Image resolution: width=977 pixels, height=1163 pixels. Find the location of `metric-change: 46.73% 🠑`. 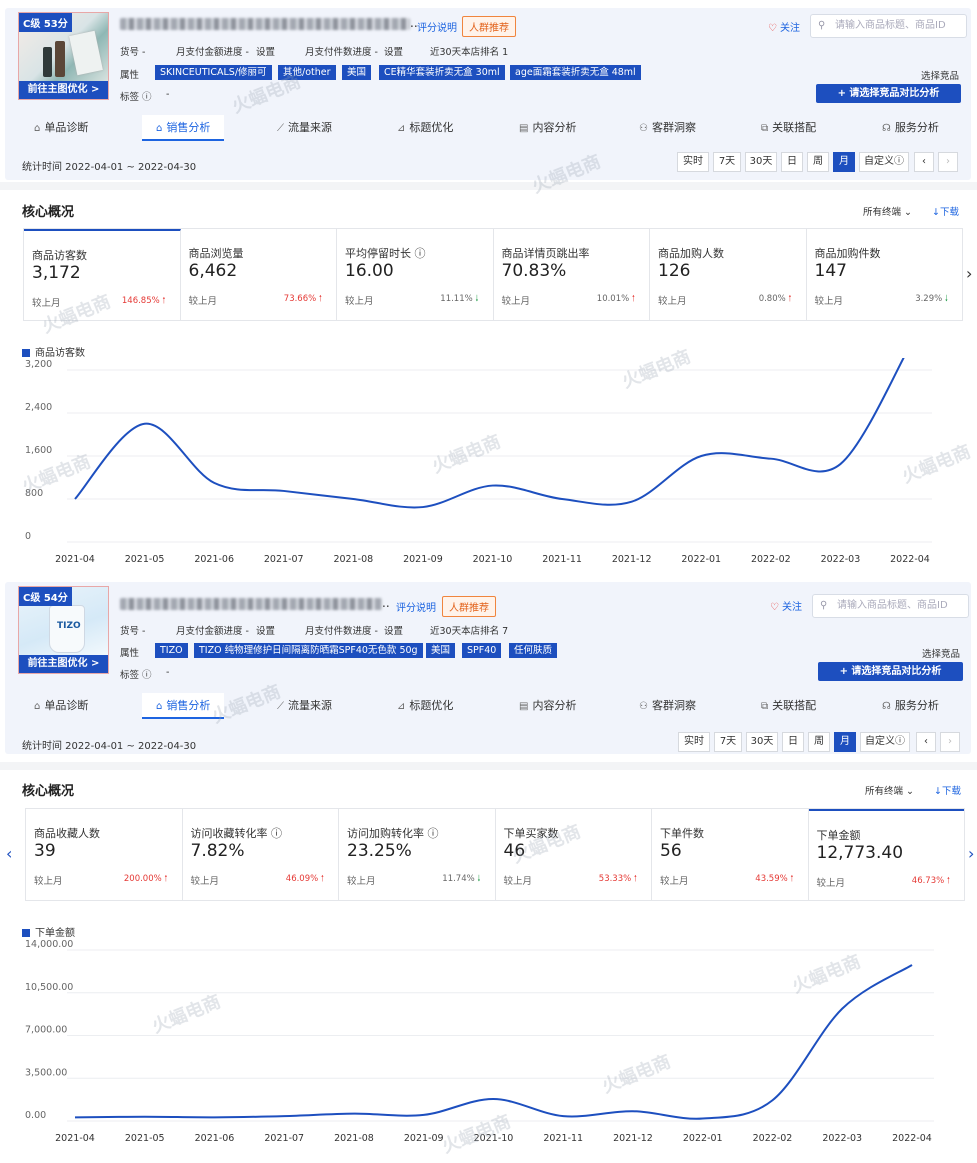

metric-change: 46.73% 🠑 is located at coordinates (931, 882).